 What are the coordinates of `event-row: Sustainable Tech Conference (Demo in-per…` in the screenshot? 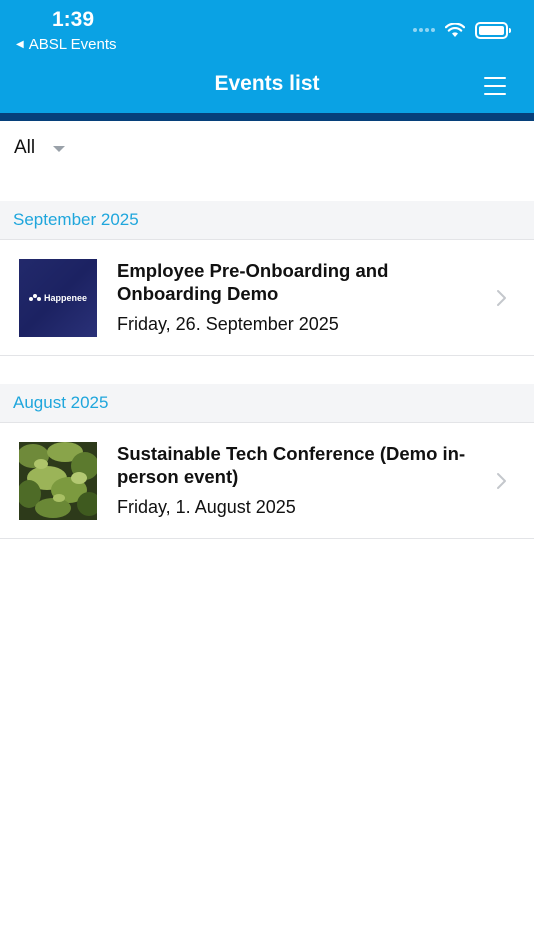 It's located at (267, 481).